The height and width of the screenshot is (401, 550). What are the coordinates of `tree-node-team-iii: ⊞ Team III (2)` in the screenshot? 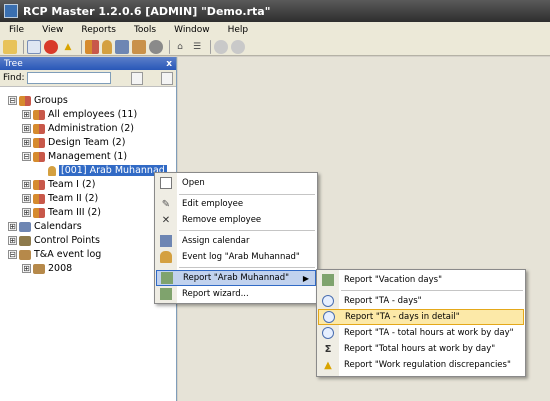 It's located at (61, 212).